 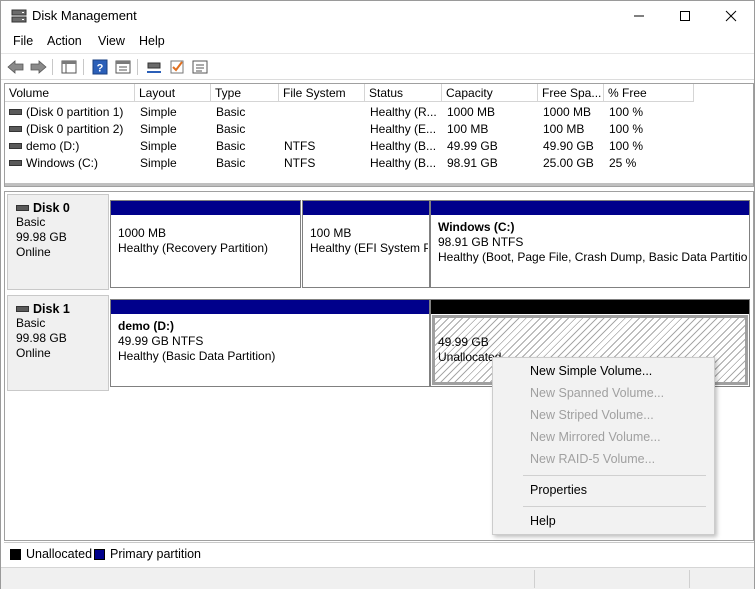 I want to click on volume-name: Windows (C:), so click(x=62, y=163).